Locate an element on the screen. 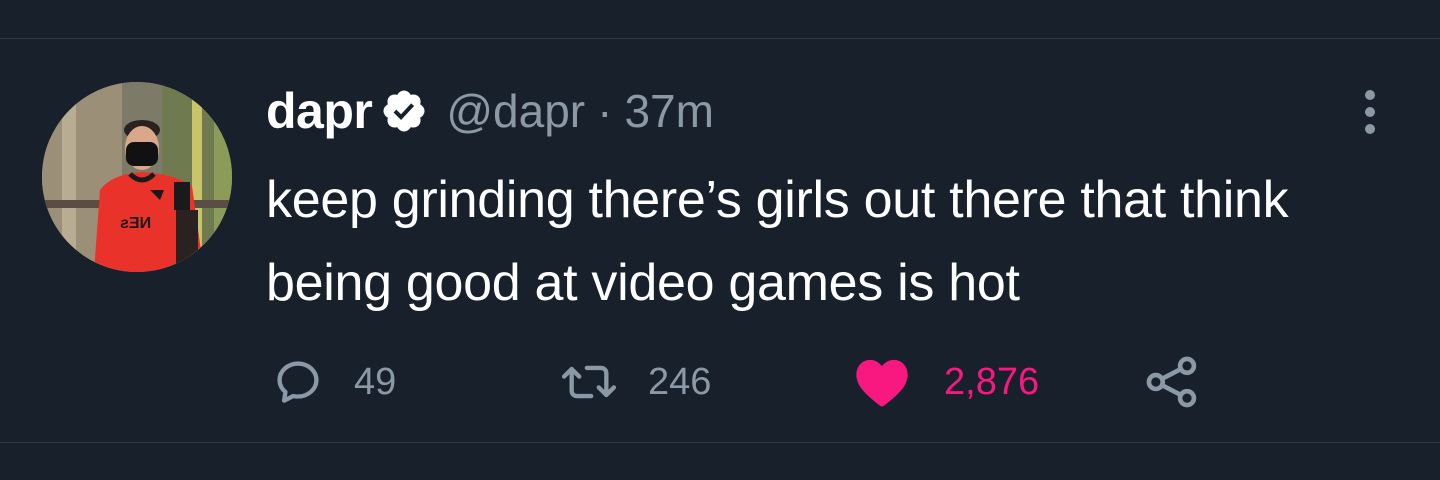 This screenshot has width=1440, height=480. retweet-button: 246 is located at coordinates (635, 382).